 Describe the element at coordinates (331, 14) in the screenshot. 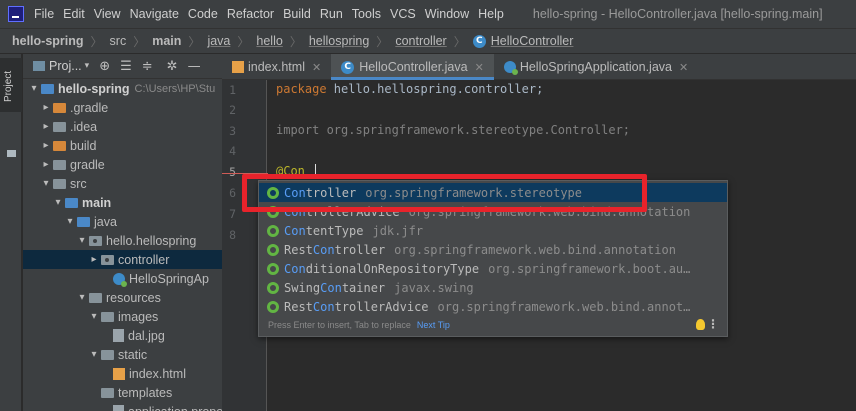

I see `menu-run: Run` at that location.